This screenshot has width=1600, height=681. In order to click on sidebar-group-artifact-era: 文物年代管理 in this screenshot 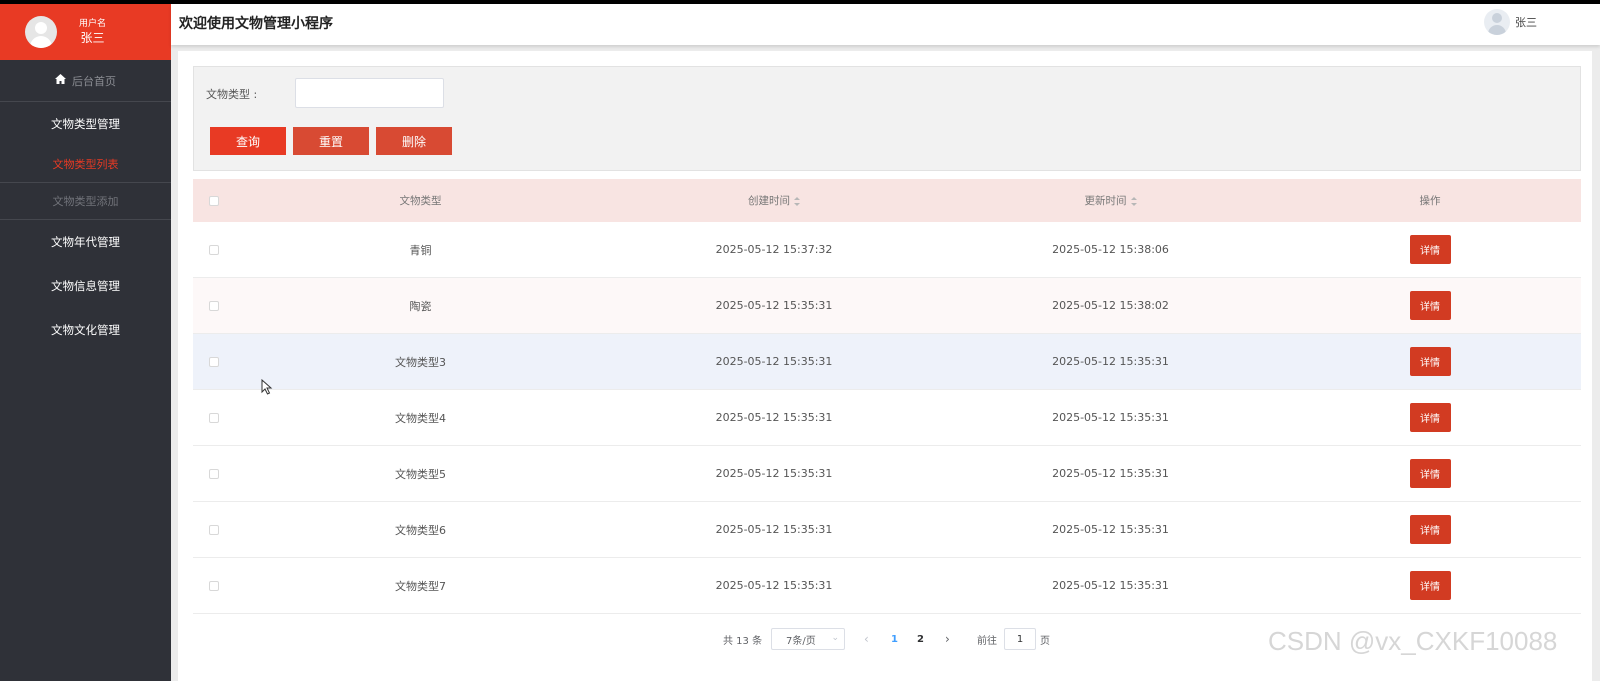, I will do `click(85, 242)`.